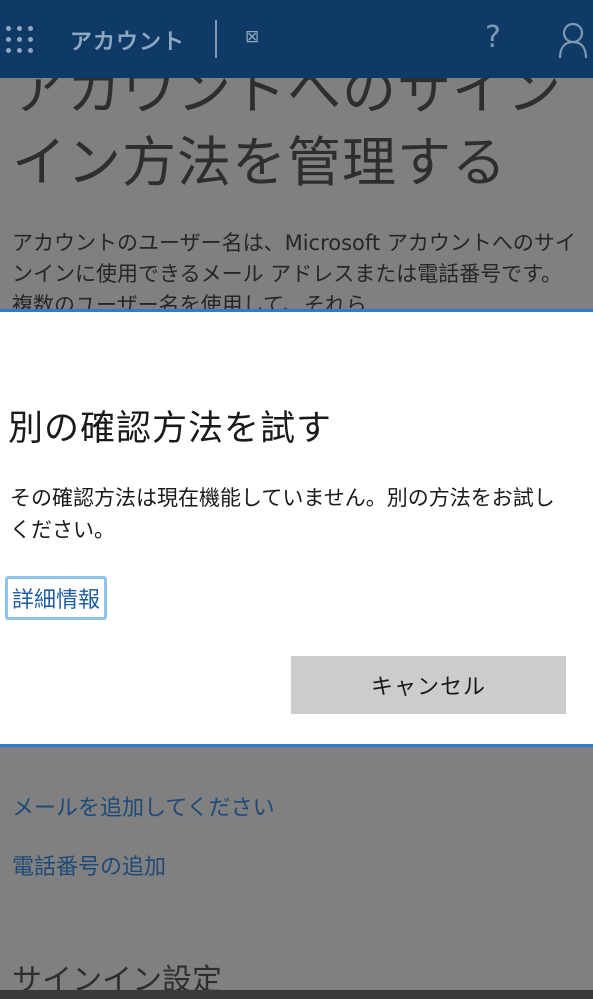 Image resolution: width=593 pixels, height=999 pixels. Describe the element at coordinates (89, 865) in the screenshot. I see `add-phone-link: 電話番号の追加` at that location.